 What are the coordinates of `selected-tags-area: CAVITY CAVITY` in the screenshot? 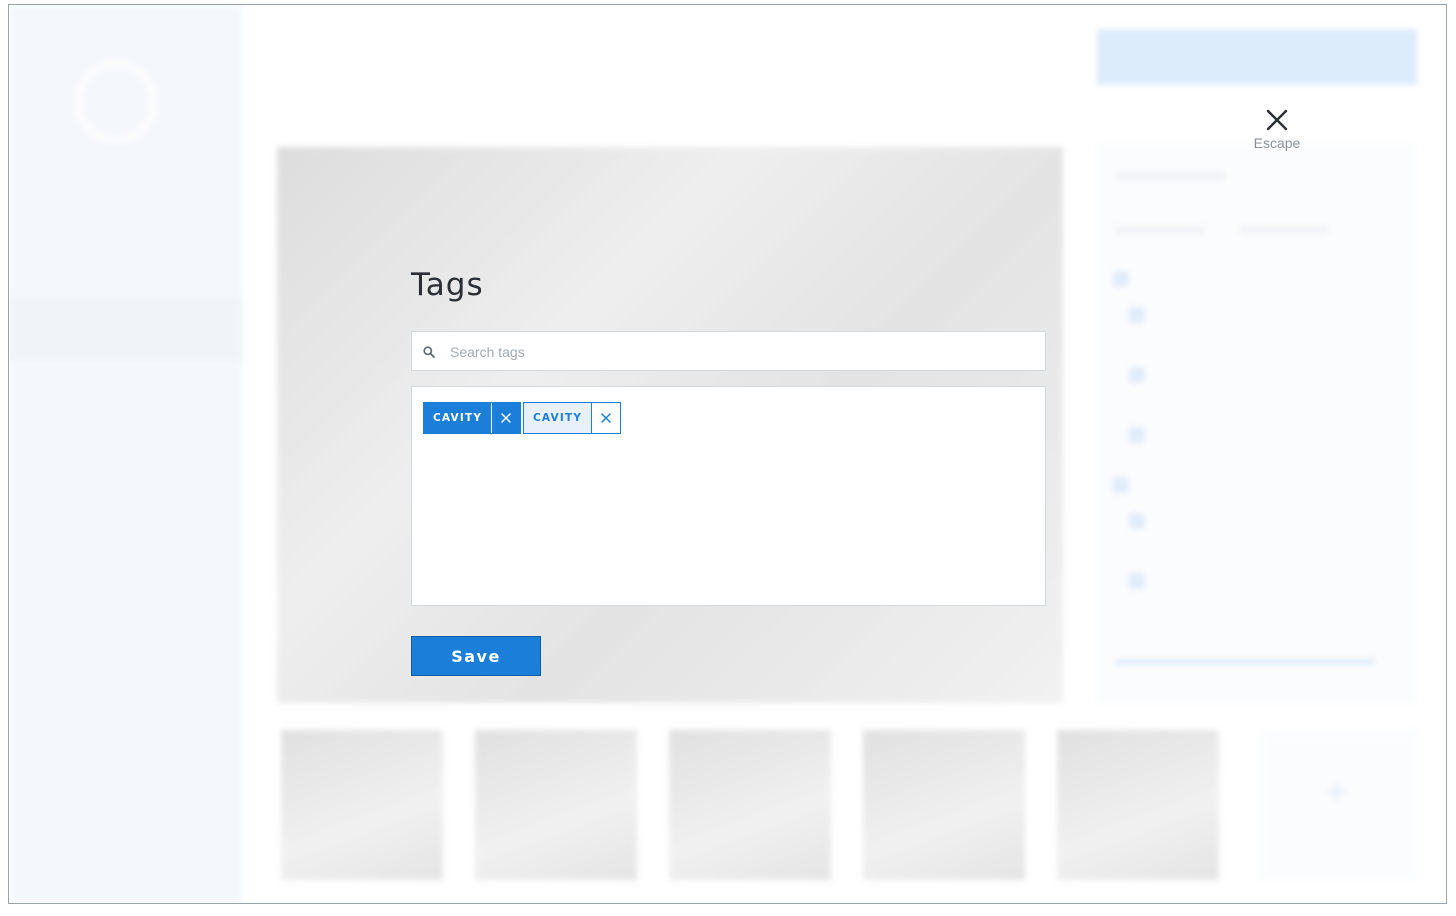 It's located at (728, 496).